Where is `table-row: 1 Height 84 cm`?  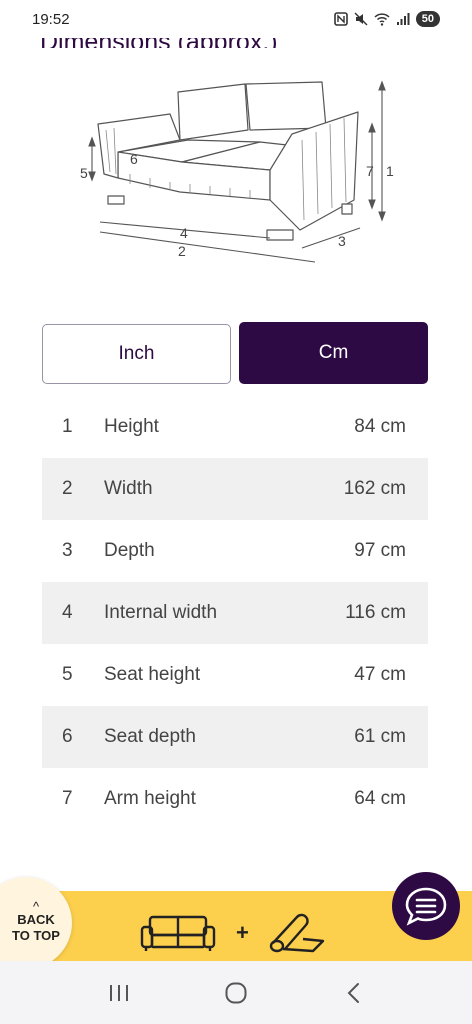
table-row: 1 Height 84 cm is located at coordinates (235, 427).